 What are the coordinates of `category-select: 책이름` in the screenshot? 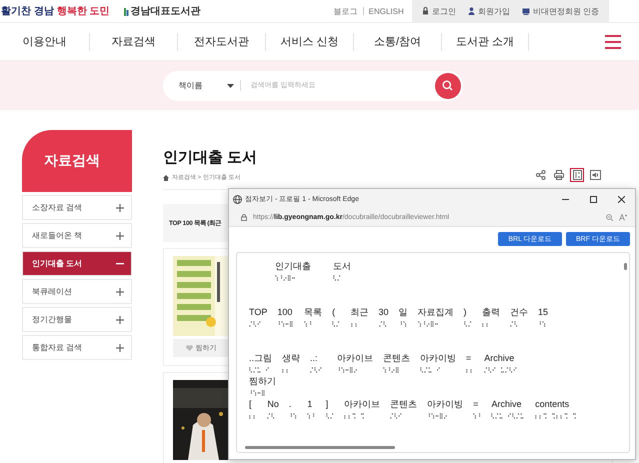 It's located at (209, 85).